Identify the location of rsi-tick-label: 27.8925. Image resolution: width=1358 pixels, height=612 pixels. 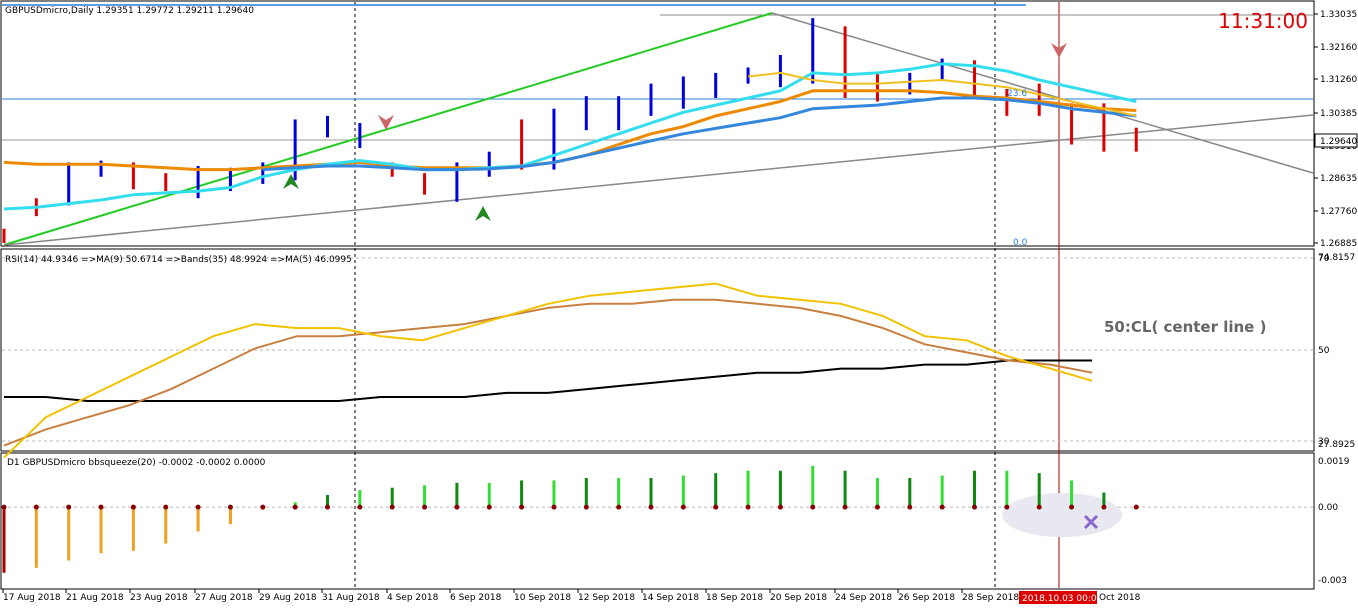
(1336, 445).